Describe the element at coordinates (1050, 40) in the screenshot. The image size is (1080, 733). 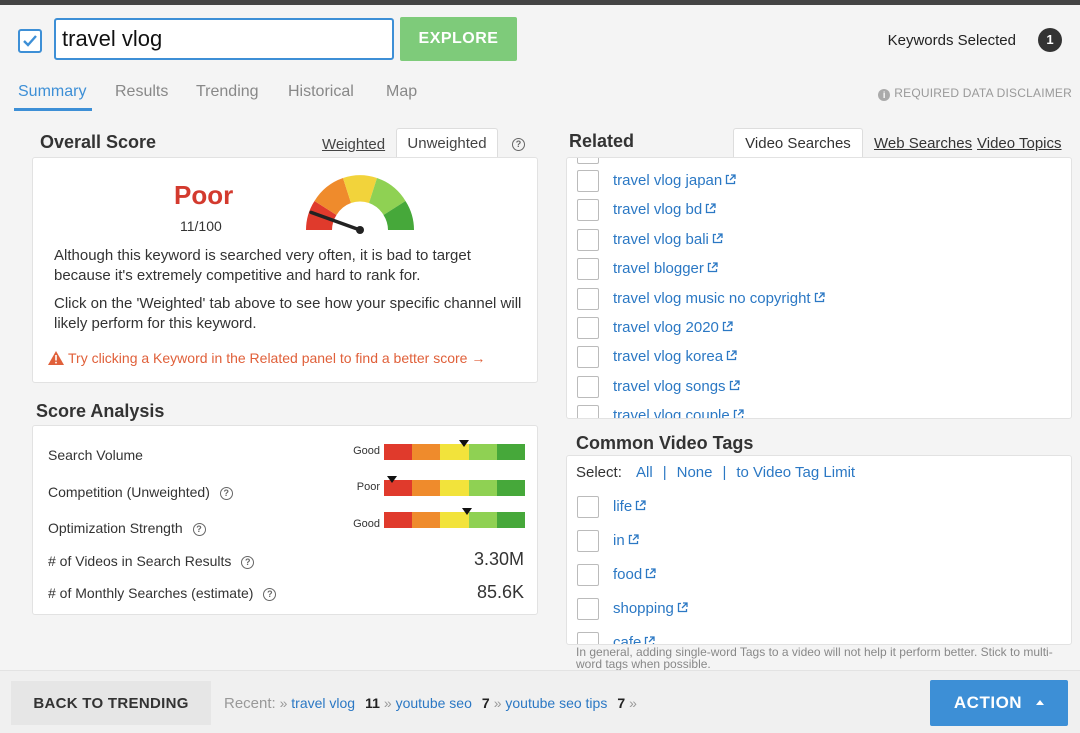
I see `keywords-selected-count-badge: 1` at that location.